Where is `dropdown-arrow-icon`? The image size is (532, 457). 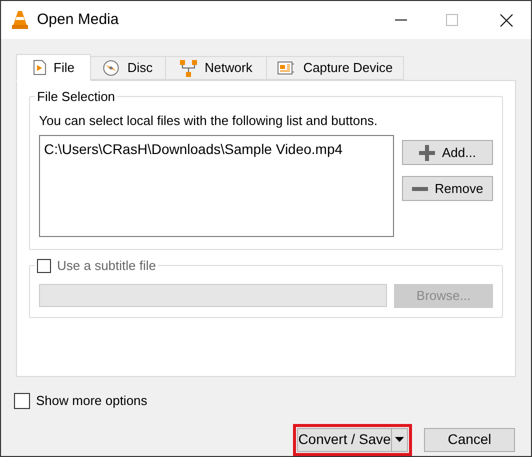
dropdown-arrow-icon is located at coordinates (399, 439).